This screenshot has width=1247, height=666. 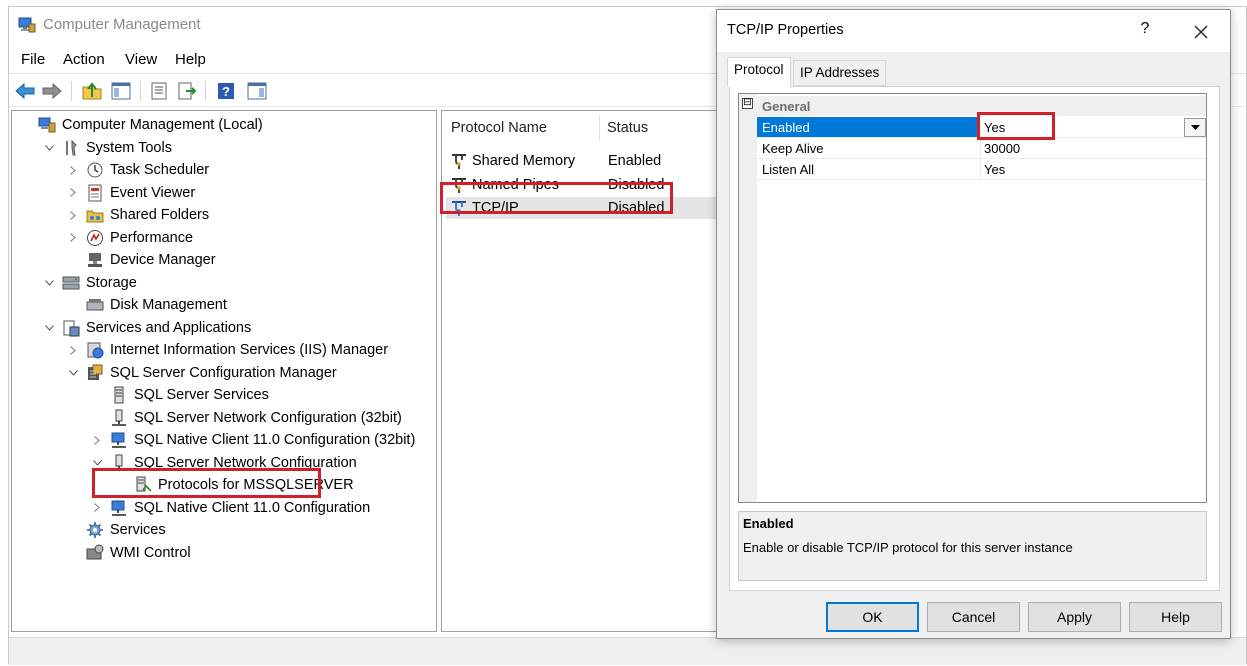 What do you see at coordinates (226, 91) in the screenshot?
I see `help-icon: ?` at bounding box center [226, 91].